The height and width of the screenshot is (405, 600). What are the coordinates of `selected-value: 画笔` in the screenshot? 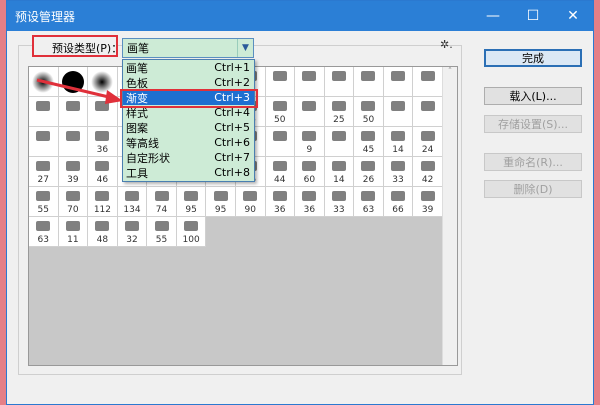 It's located at (138, 48).